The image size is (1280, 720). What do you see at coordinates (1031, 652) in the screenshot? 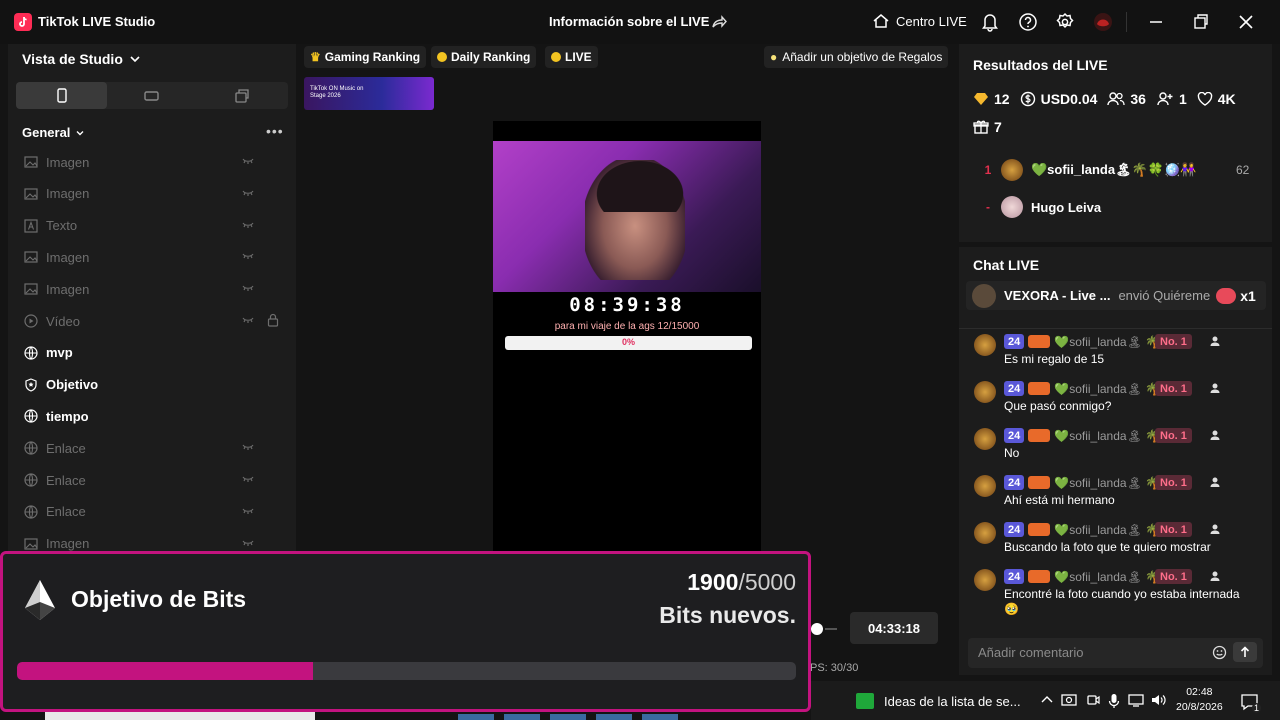
I see `comment-placeholder: Añadir comentario` at bounding box center [1031, 652].